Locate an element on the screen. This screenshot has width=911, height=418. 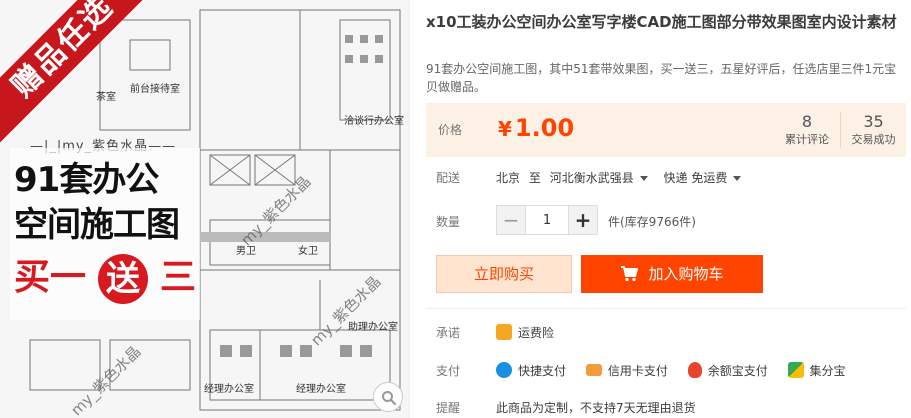
magnifier-icon is located at coordinates (388, 397).